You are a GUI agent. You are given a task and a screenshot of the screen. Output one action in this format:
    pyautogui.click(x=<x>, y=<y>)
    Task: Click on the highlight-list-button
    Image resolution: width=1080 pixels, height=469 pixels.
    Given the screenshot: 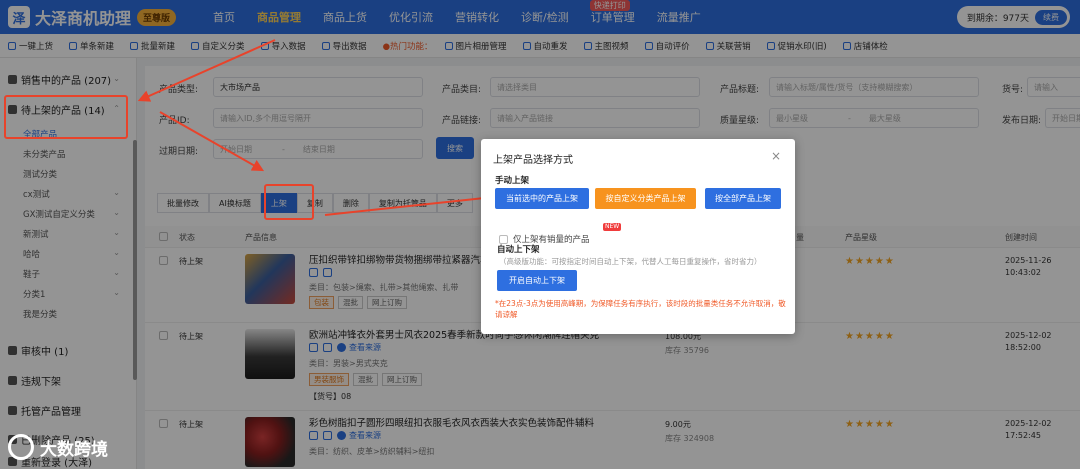 What is the action you would take?
    pyautogui.click(x=289, y=202)
    